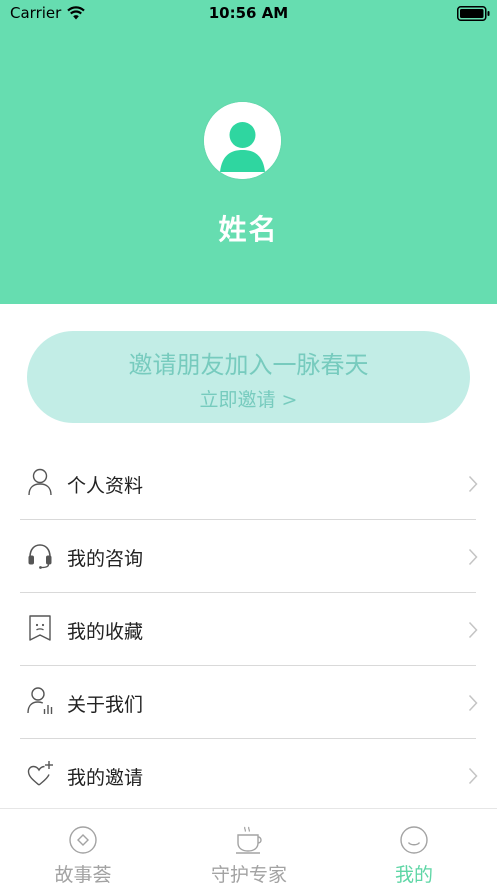 This screenshot has width=497, height=883. I want to click on user-avatar-icon, so click(242, 140).